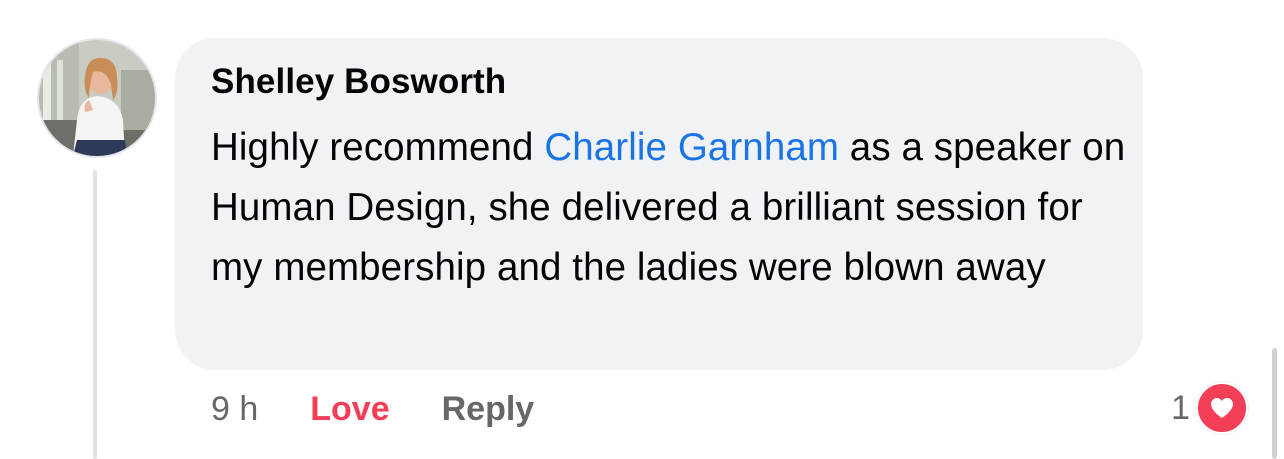  Describe the element at coordinates (349, 409) in the screenshot. I see `love-reaction-button: Love` at that location.